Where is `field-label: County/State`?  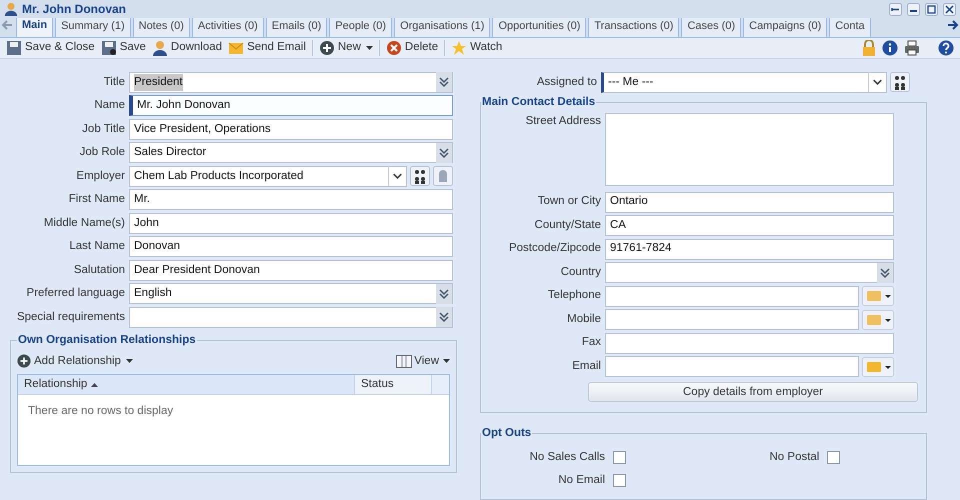
field-label: County/State is located at coordinates (568, 225).